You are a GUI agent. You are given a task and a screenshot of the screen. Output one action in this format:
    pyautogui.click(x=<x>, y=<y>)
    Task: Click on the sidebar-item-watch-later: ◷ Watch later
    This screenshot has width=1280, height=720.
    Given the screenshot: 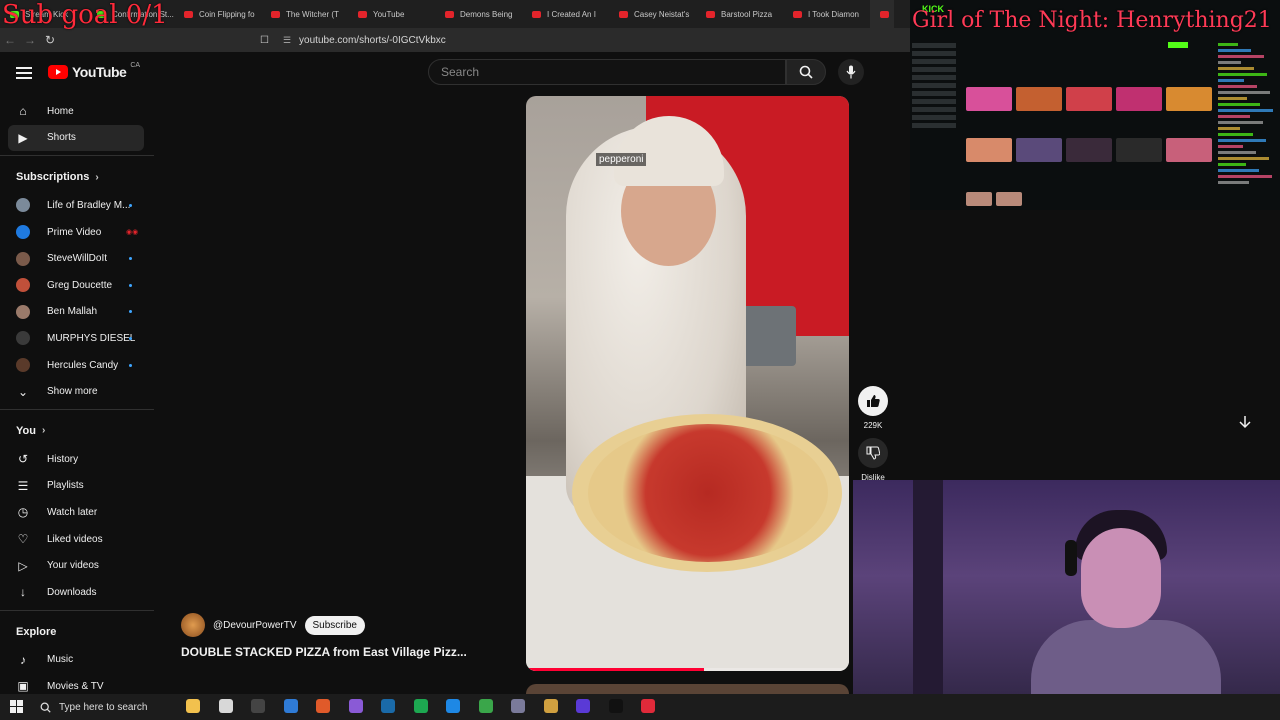 What is the action you would take?
    pyautogui.click(x=77, y=512)
    